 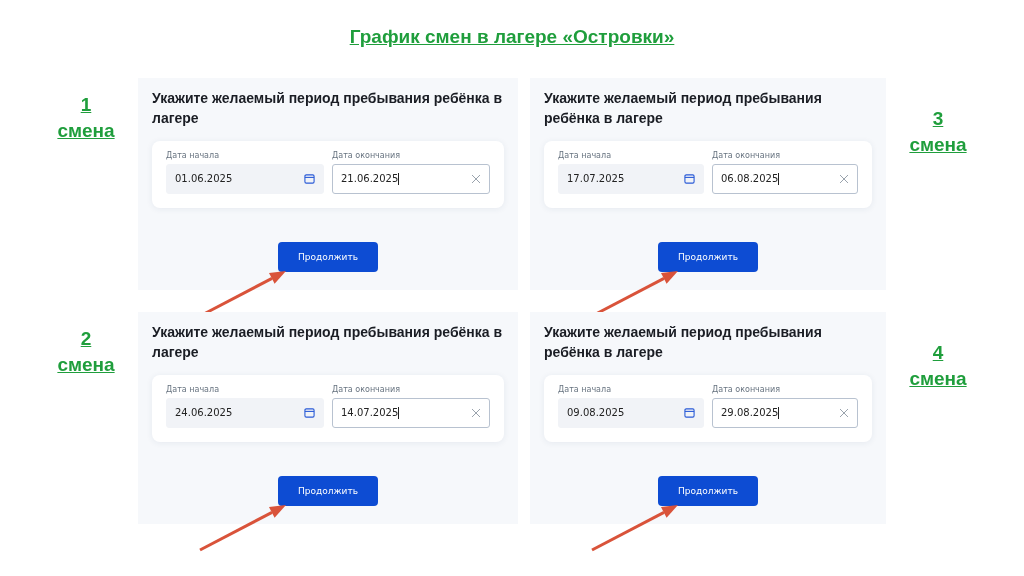 What do you see at coordinates (631, 178) in the screenshot?
I see `start-date-field: 17.07.2025` at bounding box center [631, 178].